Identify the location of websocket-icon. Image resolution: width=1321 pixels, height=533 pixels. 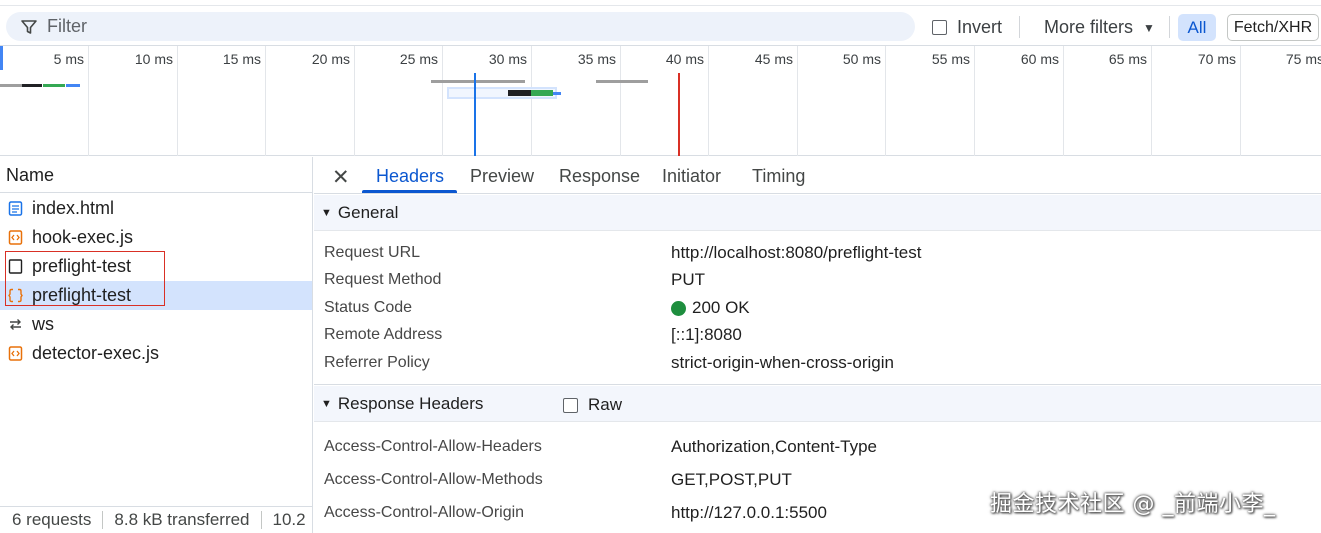
(15, 324).